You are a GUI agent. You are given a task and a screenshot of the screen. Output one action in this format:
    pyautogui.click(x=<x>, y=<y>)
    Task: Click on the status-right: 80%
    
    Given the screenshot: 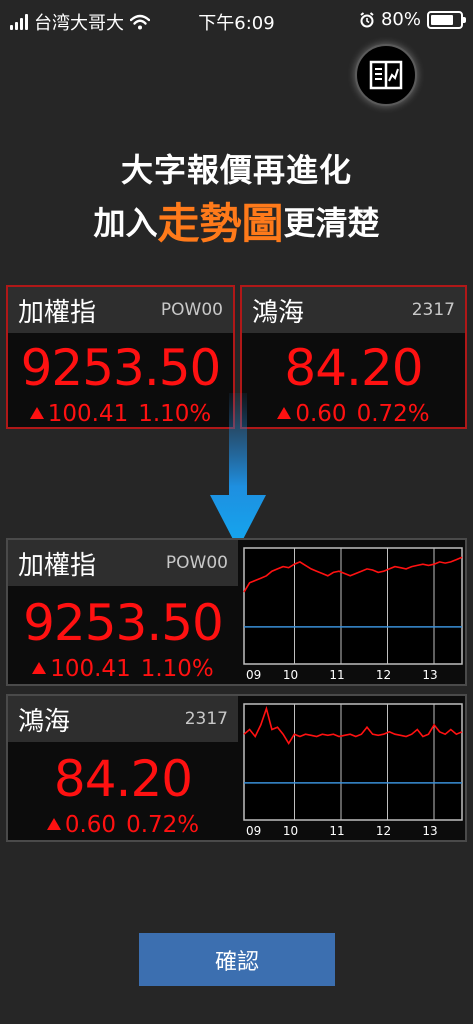 What is the action you would take?
    pyautogui.click(x=412, y=19)
    